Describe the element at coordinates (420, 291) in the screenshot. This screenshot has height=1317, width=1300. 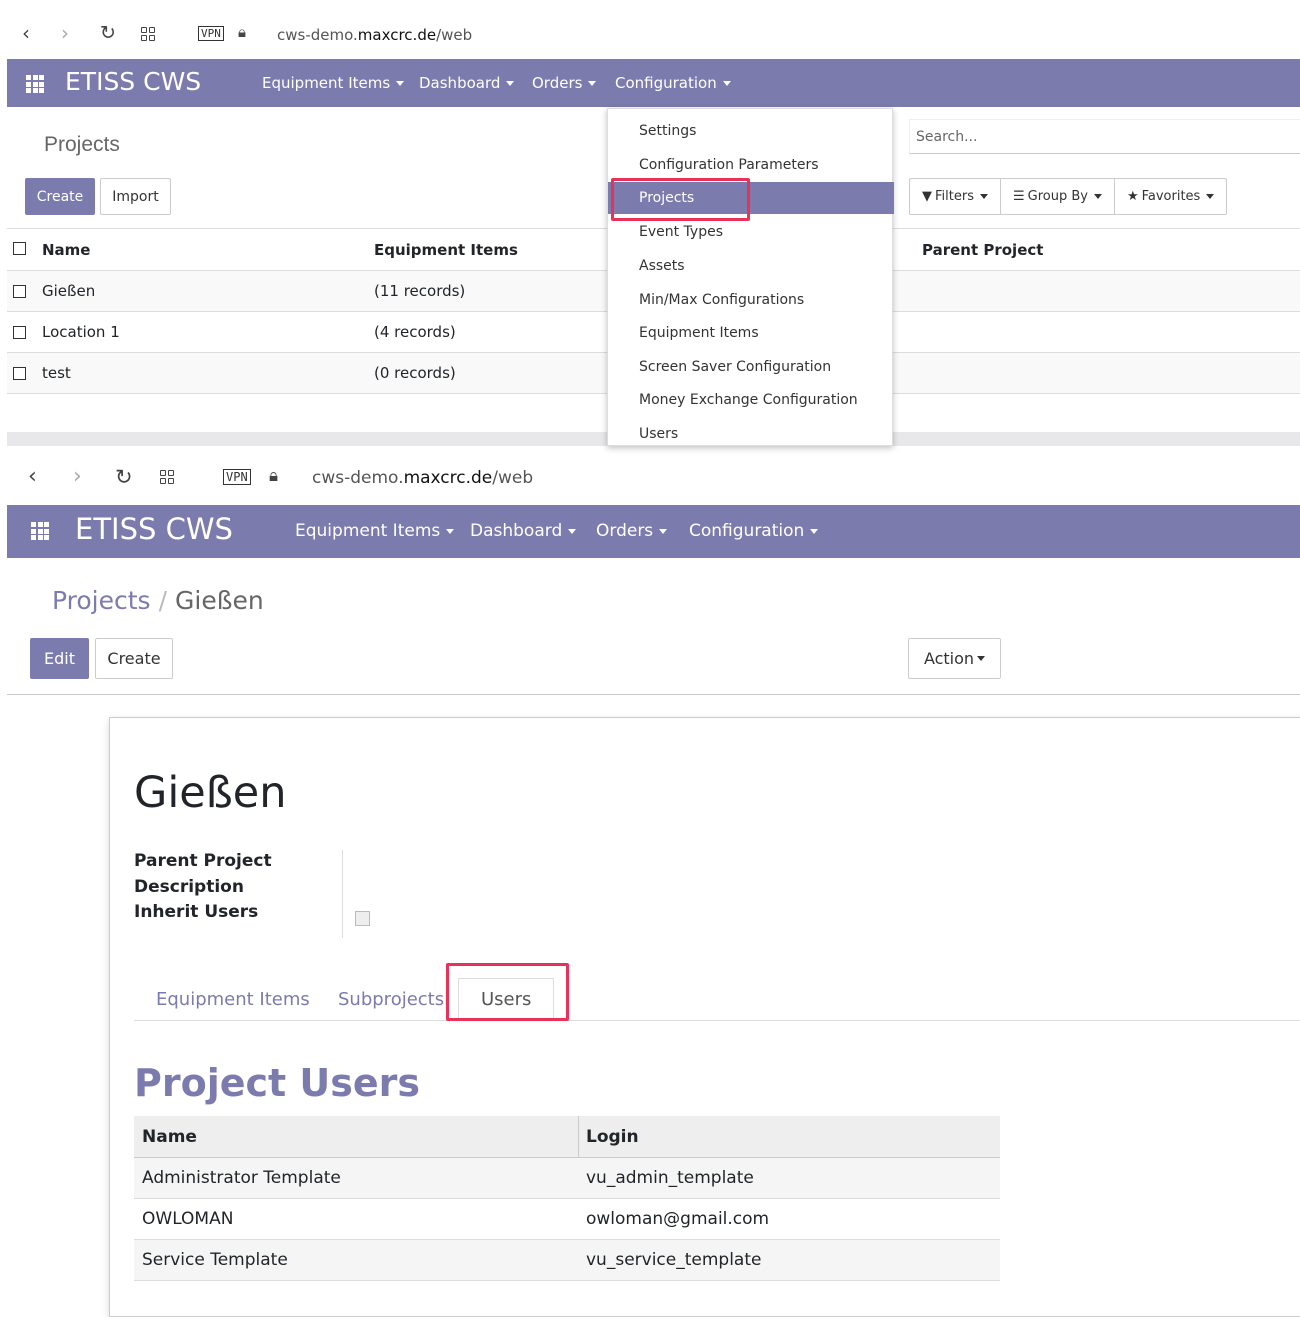
I see `row-equipment: (11 records)` at that location.